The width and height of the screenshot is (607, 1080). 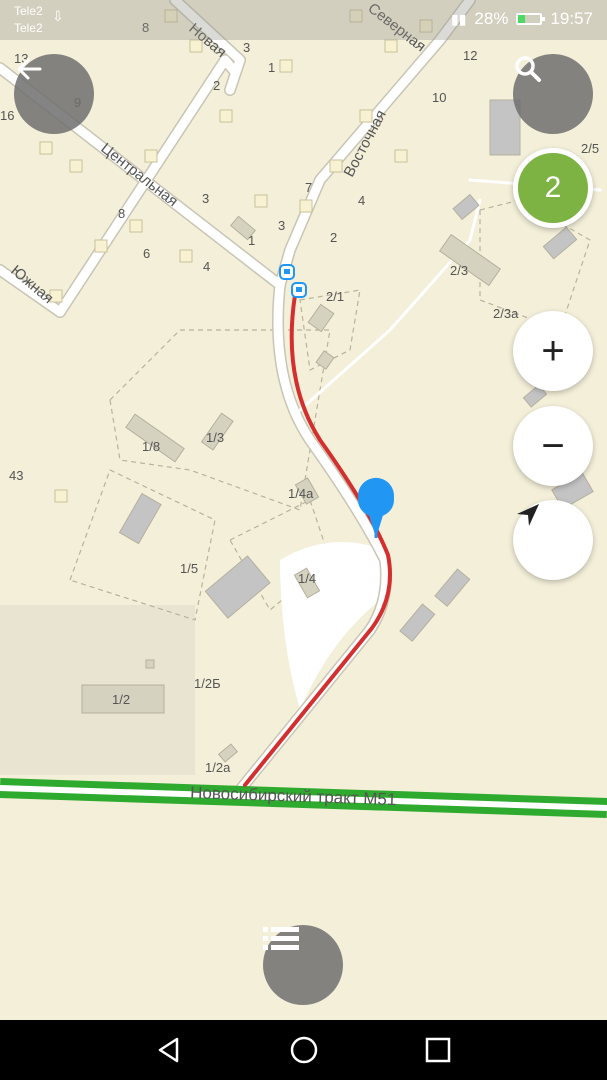 What do you see at coordinates (121, 213) in the screenshot?
I see `house-number: 8` at bounding box center [121, 213].